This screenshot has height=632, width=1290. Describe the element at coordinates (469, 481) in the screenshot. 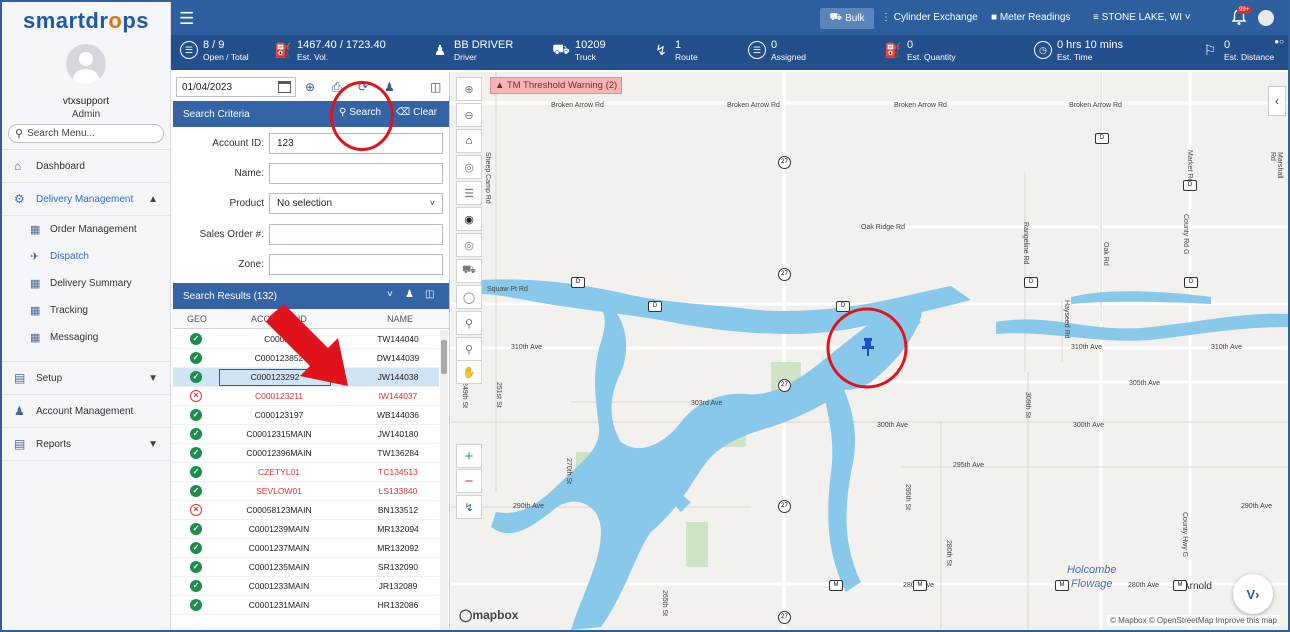

I see `zoom-minus-icon: −` at that location.